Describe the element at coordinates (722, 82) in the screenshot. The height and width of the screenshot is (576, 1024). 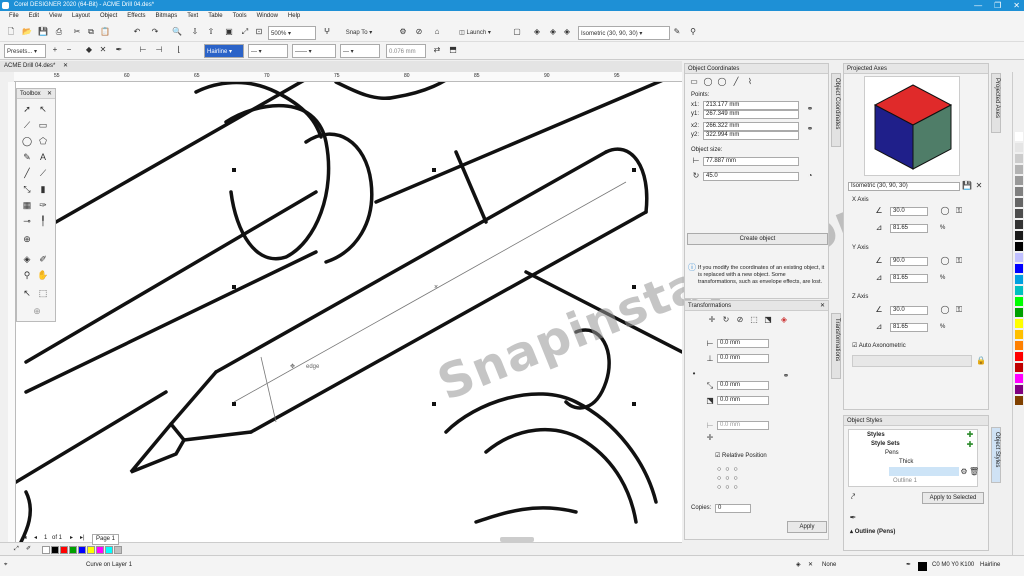
I see `polygon-shape-icon: ◯` at that location.